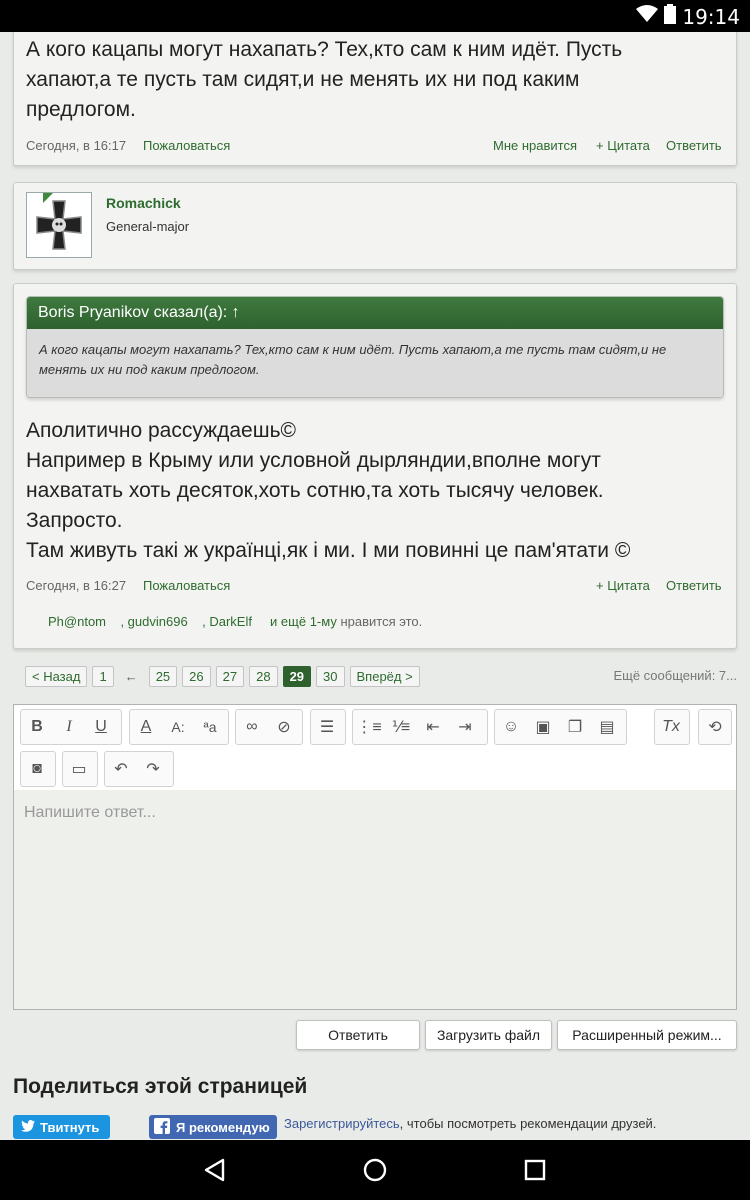 Image resolution: width=750 pixels, height=1200 pixels. I want to click on toggle-bbcode-group: ⟲, so click(715, 727).